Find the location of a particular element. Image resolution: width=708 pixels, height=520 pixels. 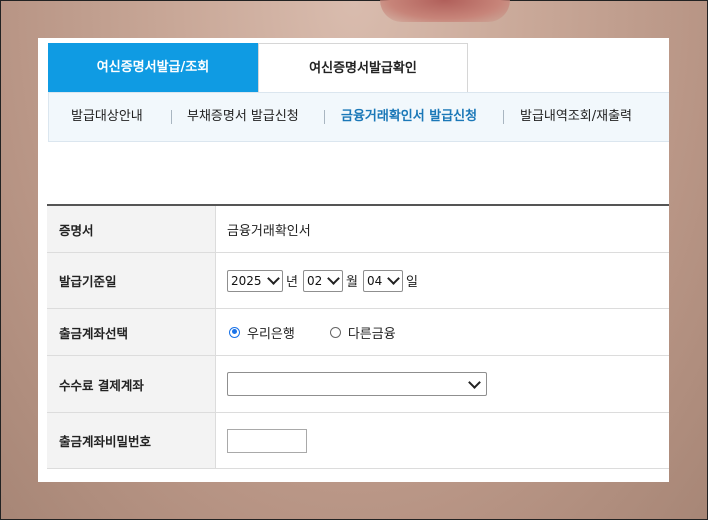

form-row-issue-date: 발급기준일 2025 년 02 월 04 일 is located at coordinates (358, 281).